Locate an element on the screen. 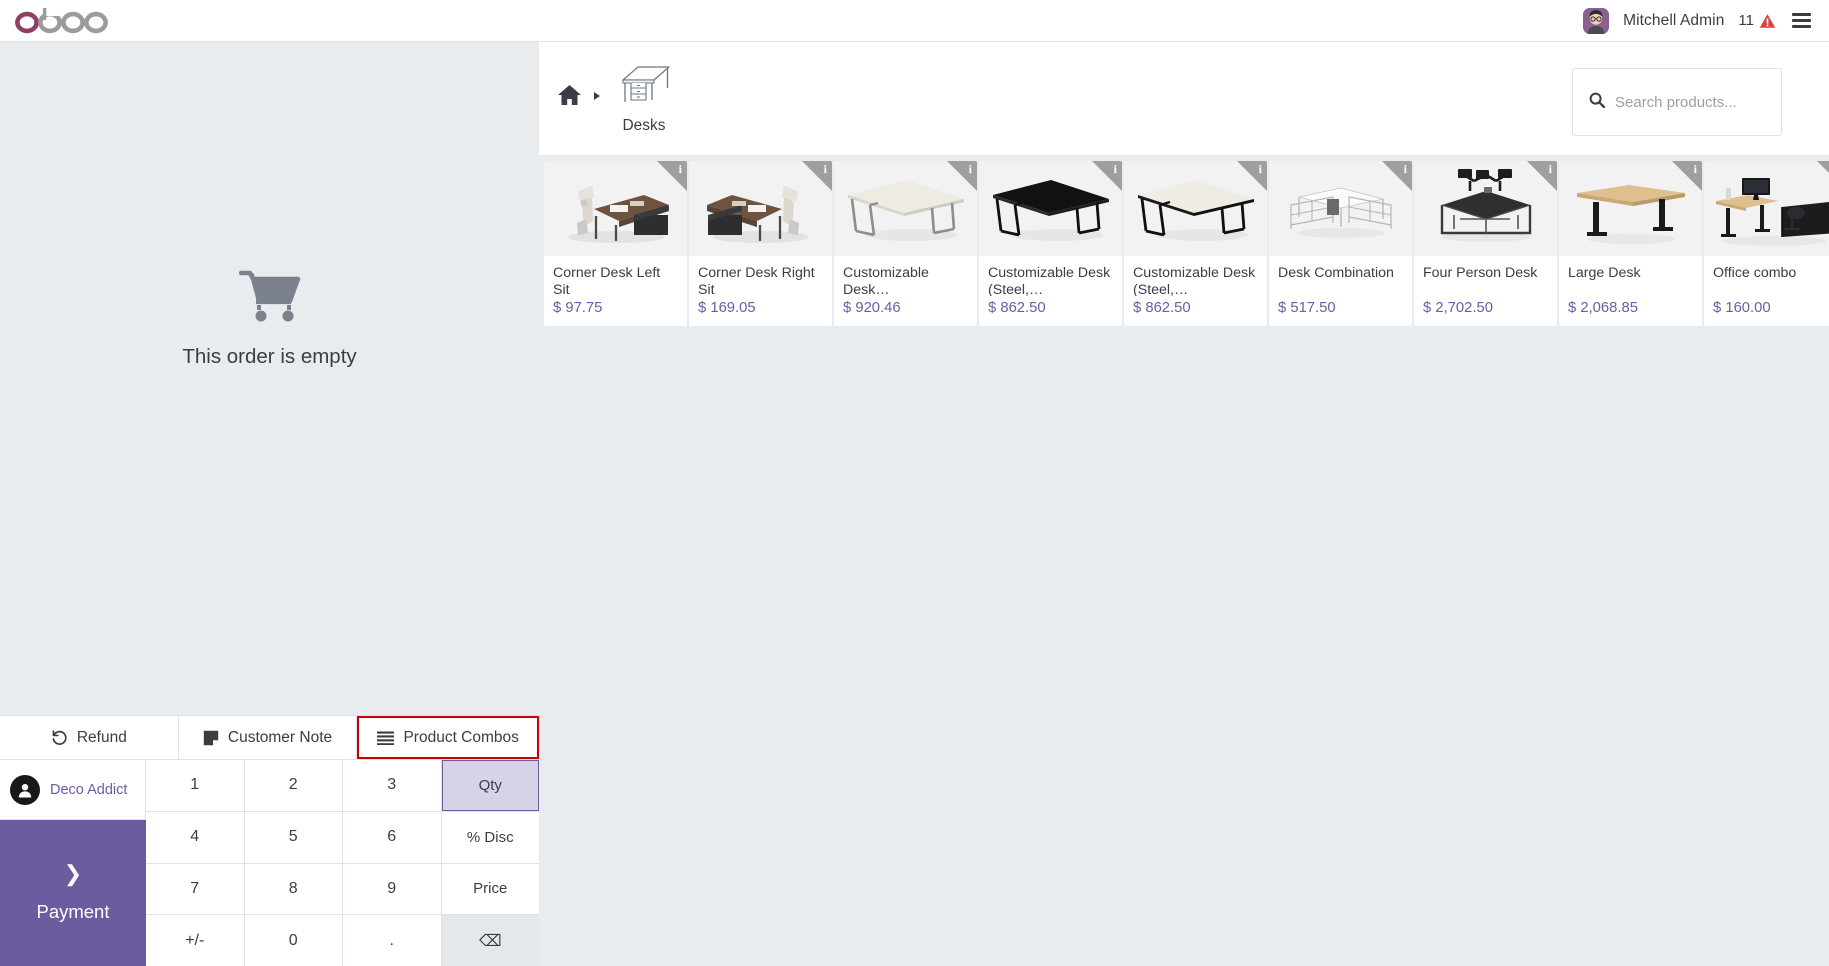  product-price: $ 2,068.85 is located at coordinates (1603, 308).